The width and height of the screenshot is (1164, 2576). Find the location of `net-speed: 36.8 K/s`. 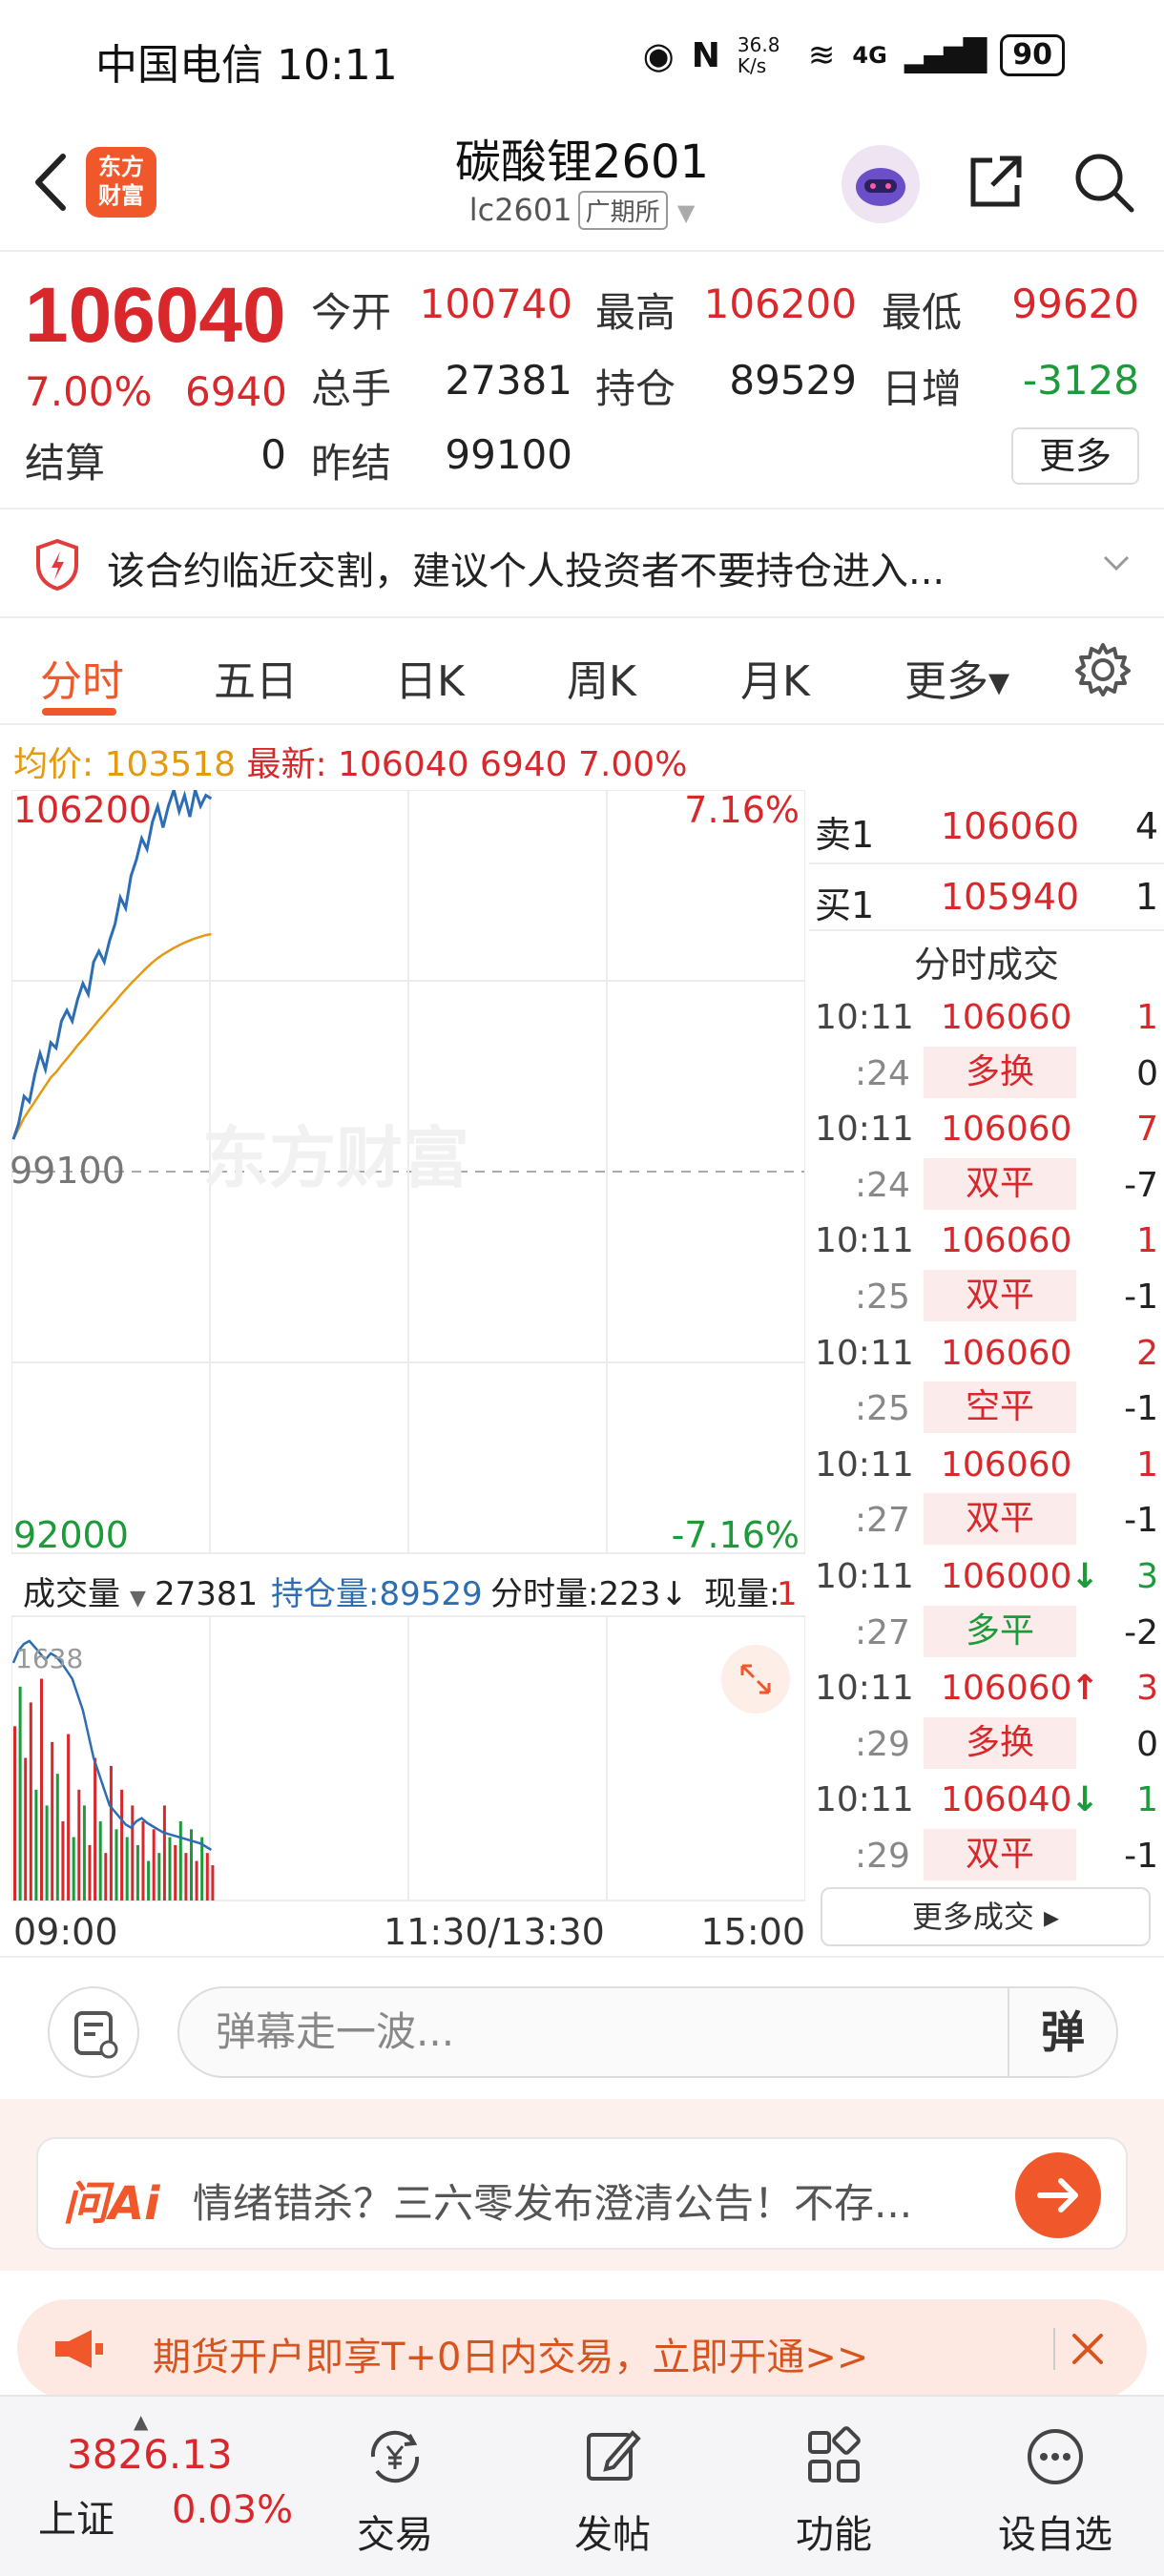

net-speed: 36.8 K/s is located at coordinates (758, 55).